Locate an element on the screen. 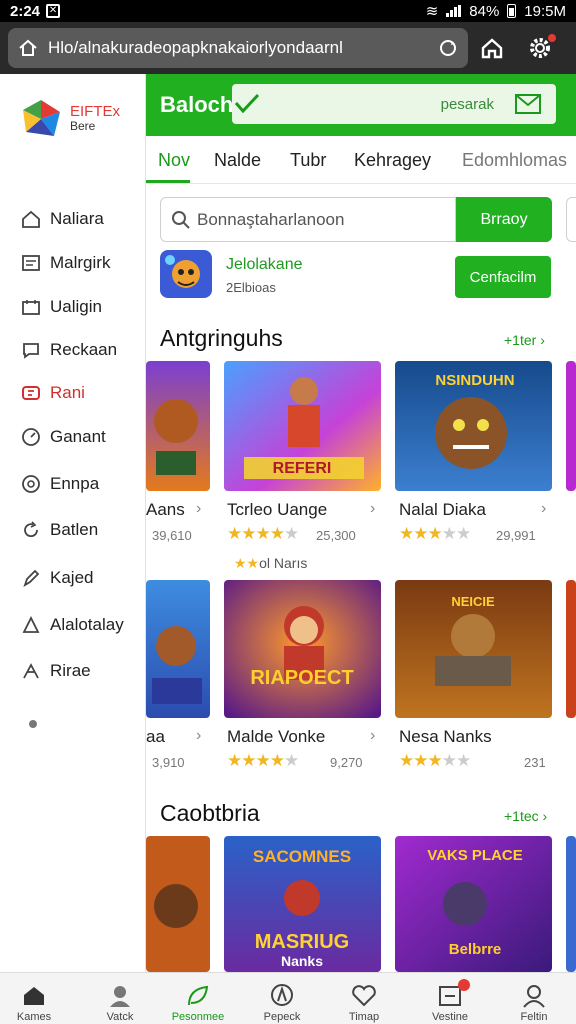  game-card-title: Malde Vonke is located at coordinates (276, 737).